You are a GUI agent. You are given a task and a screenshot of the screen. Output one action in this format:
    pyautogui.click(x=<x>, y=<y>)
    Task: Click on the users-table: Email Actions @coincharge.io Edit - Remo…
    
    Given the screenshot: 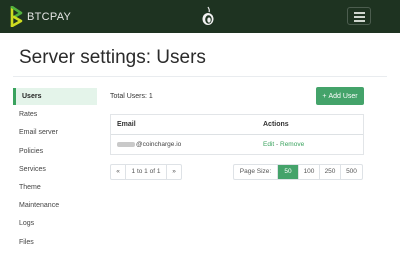 What is the action you would take?
    pyautogui.click(x=237, y=134)
    